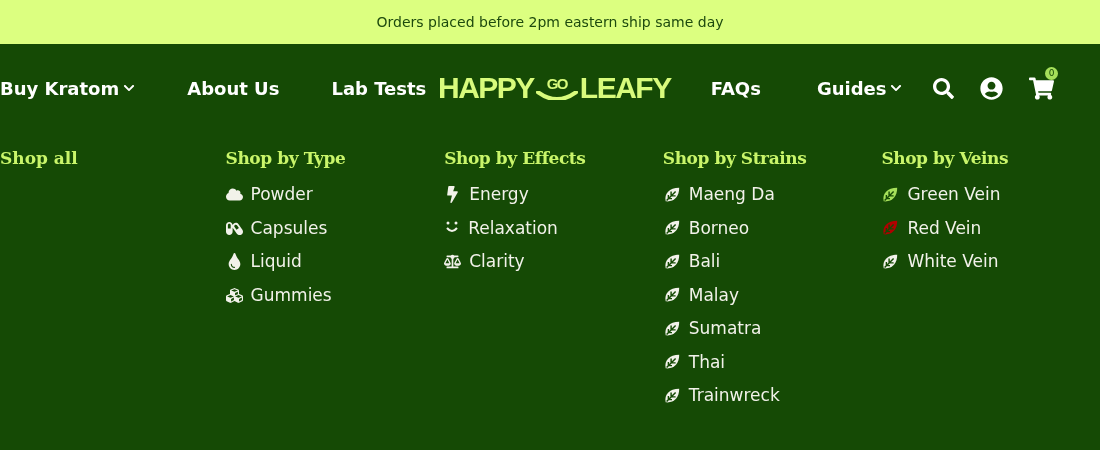  Describe the element at coordinates (379, 88) in the screenshot. I see `nav-link: Lab Tests` at that location.